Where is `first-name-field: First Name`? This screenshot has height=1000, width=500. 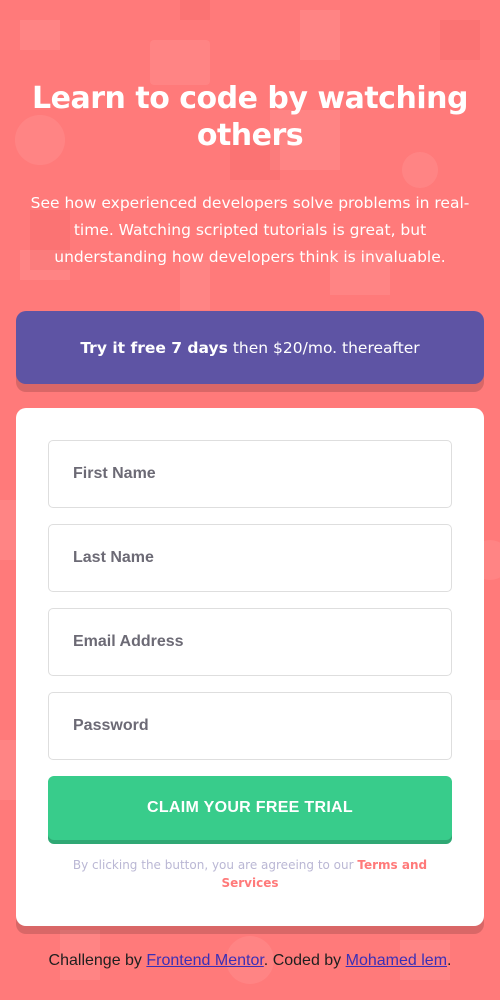
first-name-field: First Name is located at coordinates (250, 474).